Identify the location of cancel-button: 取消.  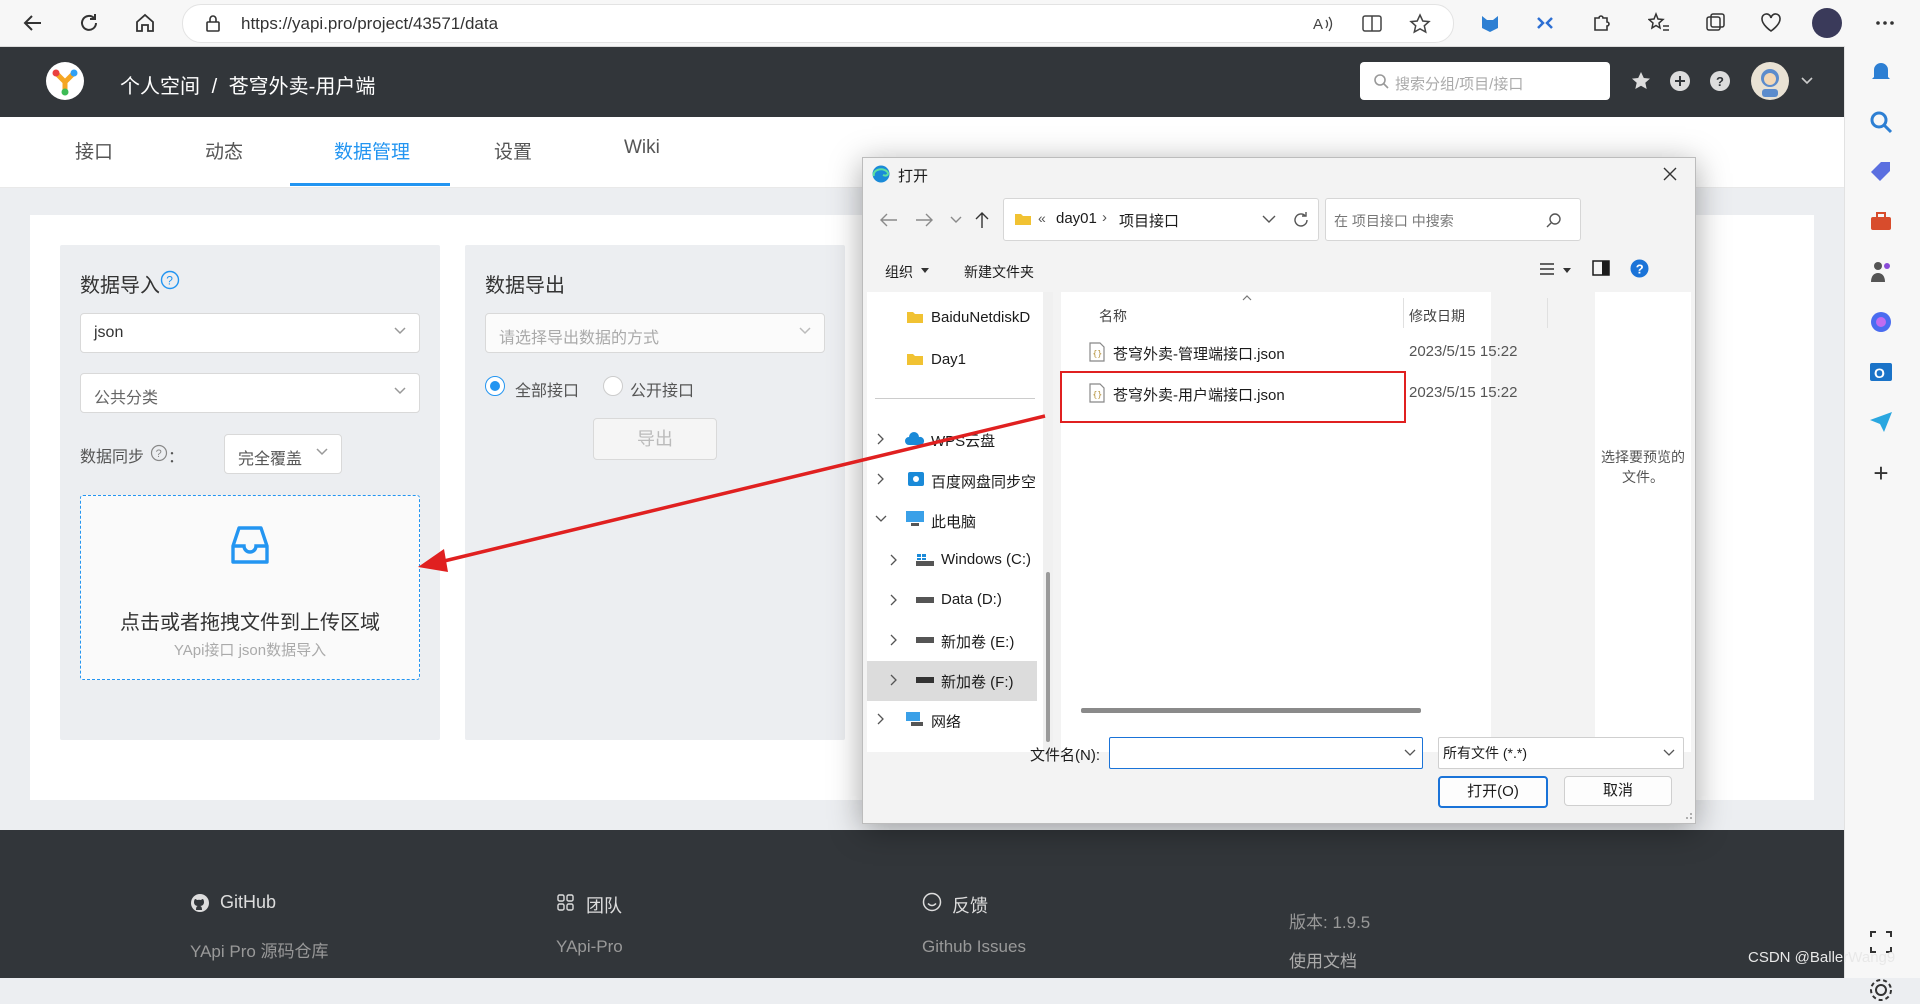
(1618, 791).